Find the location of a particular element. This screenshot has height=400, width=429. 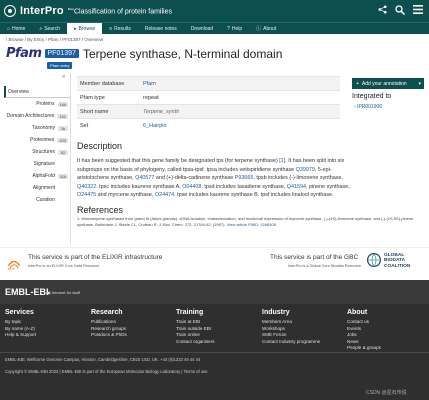

footer-link: SME Forum is located at coordinates (291, 335).